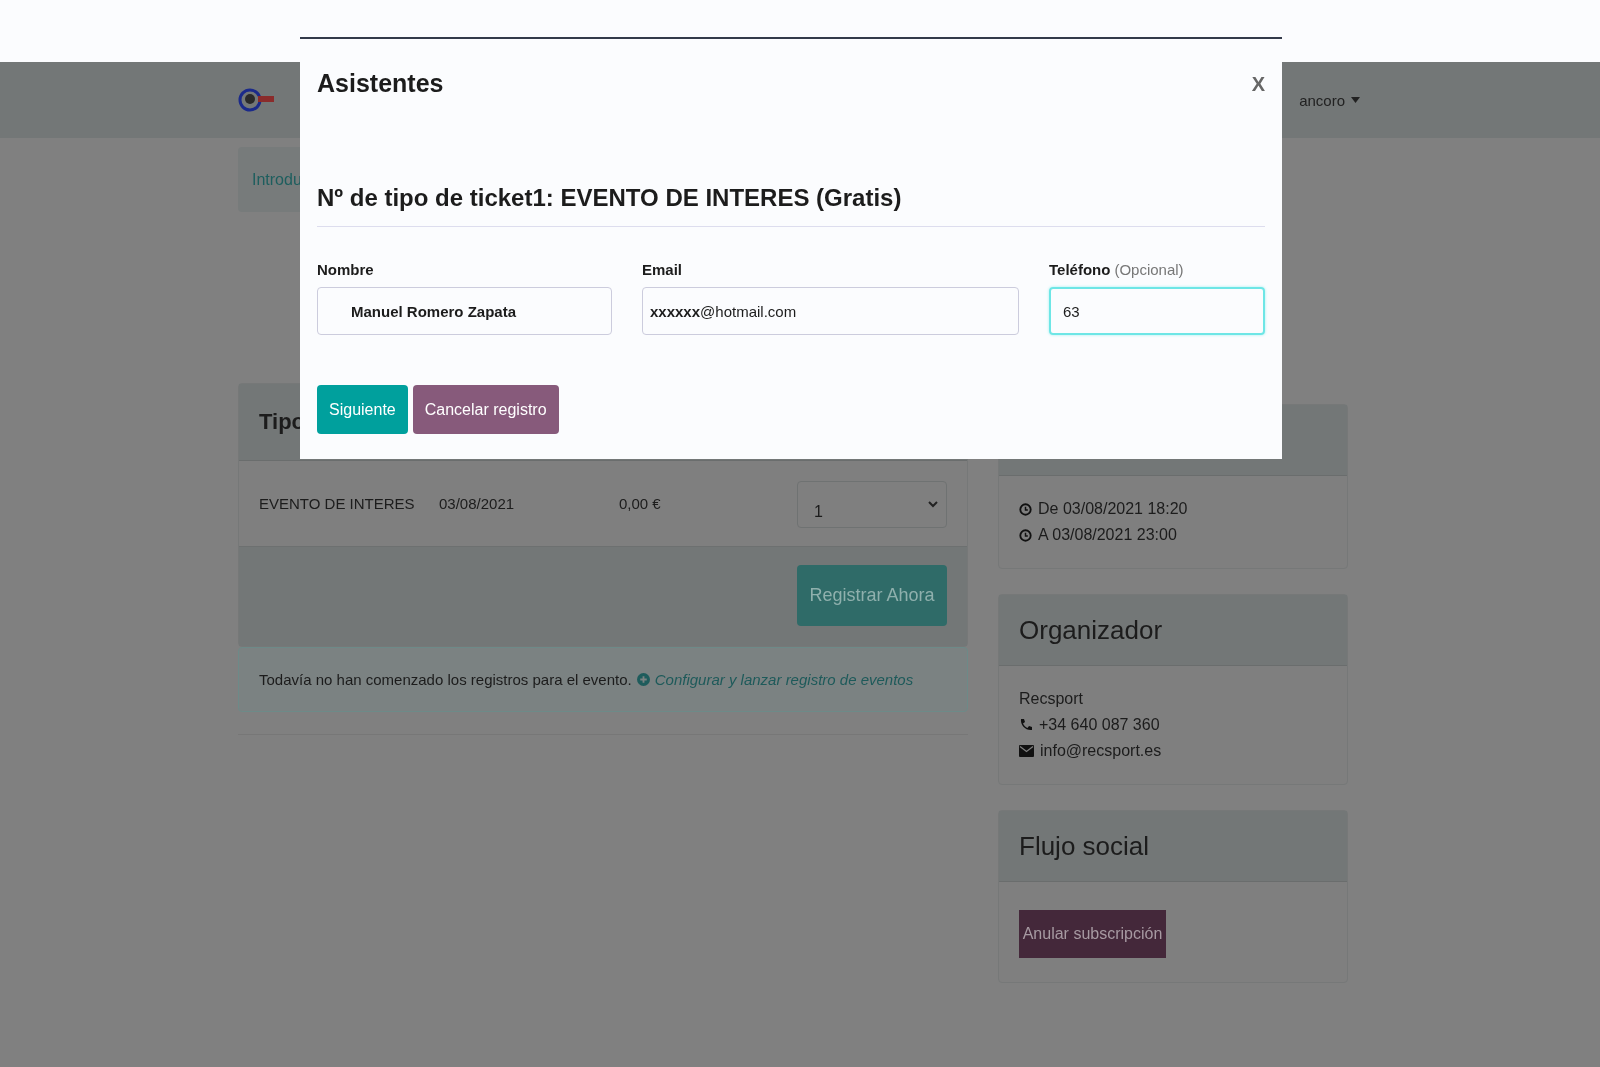 The height and width of the screenshot is (1067, 1600). I want to click on date-text: A 03/08/2021 23:00, so click(1107, 535).